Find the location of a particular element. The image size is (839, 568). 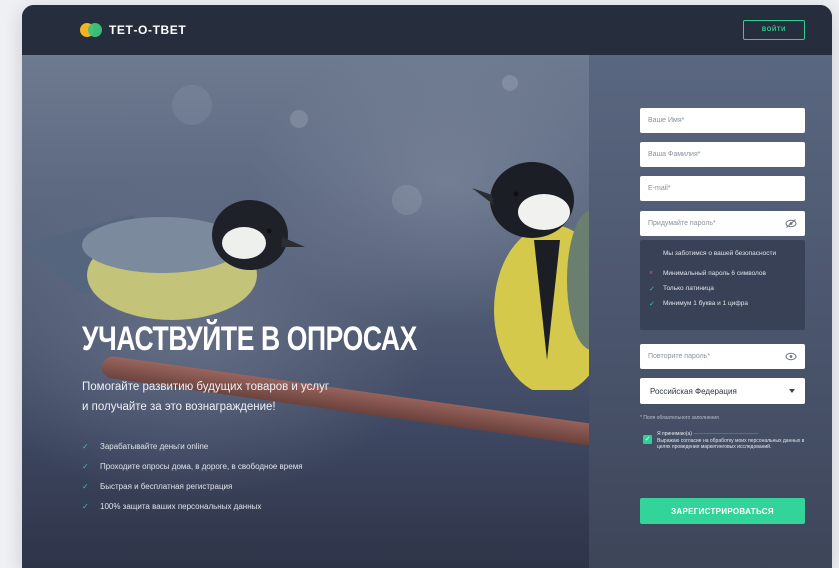

repeat-password-placeholder: Повторите пароль* is located at coordinates (679, 356).